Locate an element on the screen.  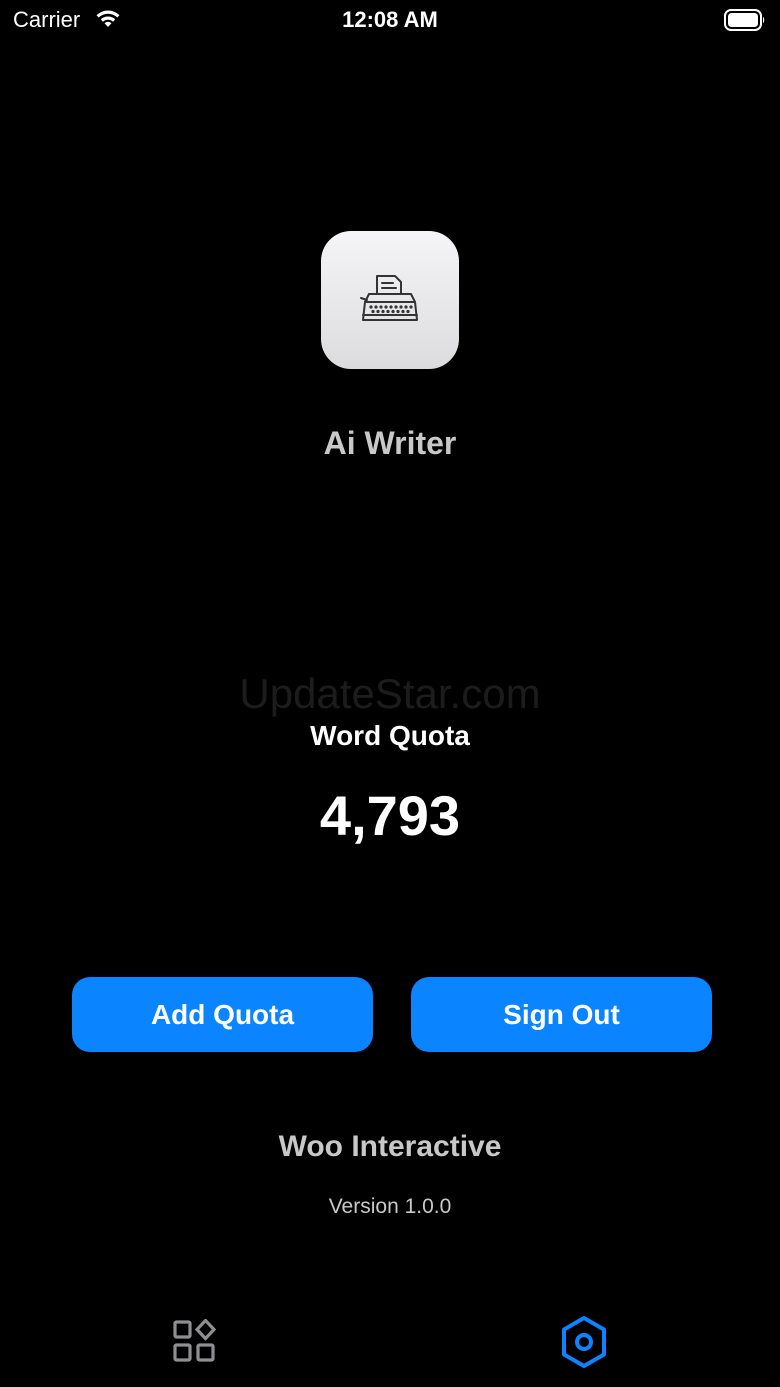
company-name: Woo Interactive is located at coordinates (390, 1146).